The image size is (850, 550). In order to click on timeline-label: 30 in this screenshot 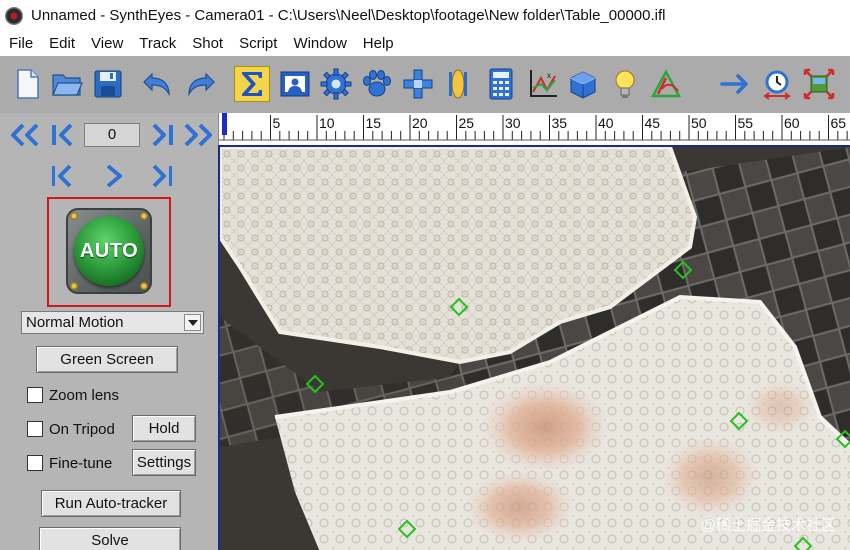, I will do `click(513, 123)`.